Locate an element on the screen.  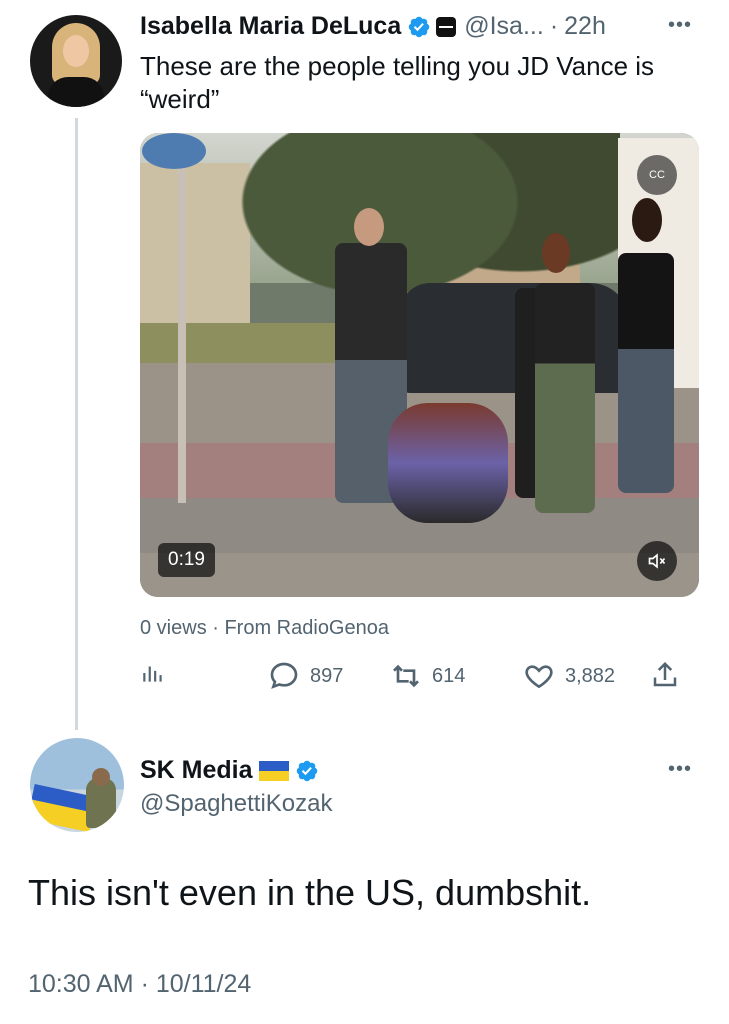
tweet-header: Isabella Maria DeLuca @Isa... · 22h is located at coordinates (373, 26).